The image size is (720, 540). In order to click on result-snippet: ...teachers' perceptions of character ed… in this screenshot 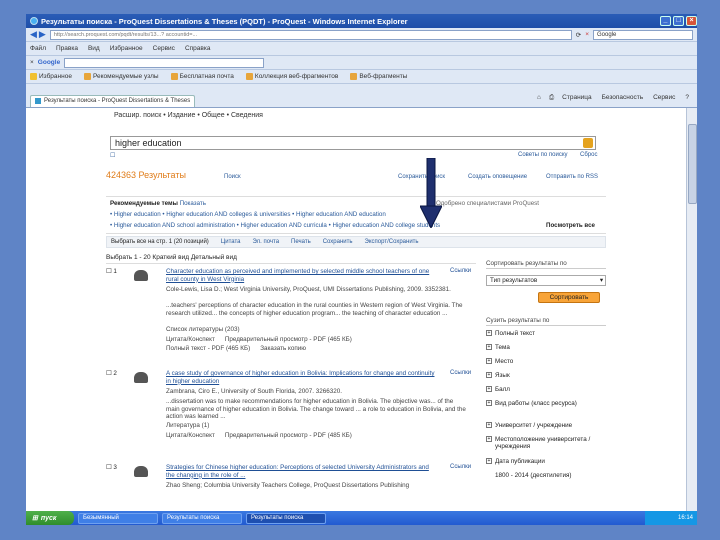, I will do `click(314, 309)`.